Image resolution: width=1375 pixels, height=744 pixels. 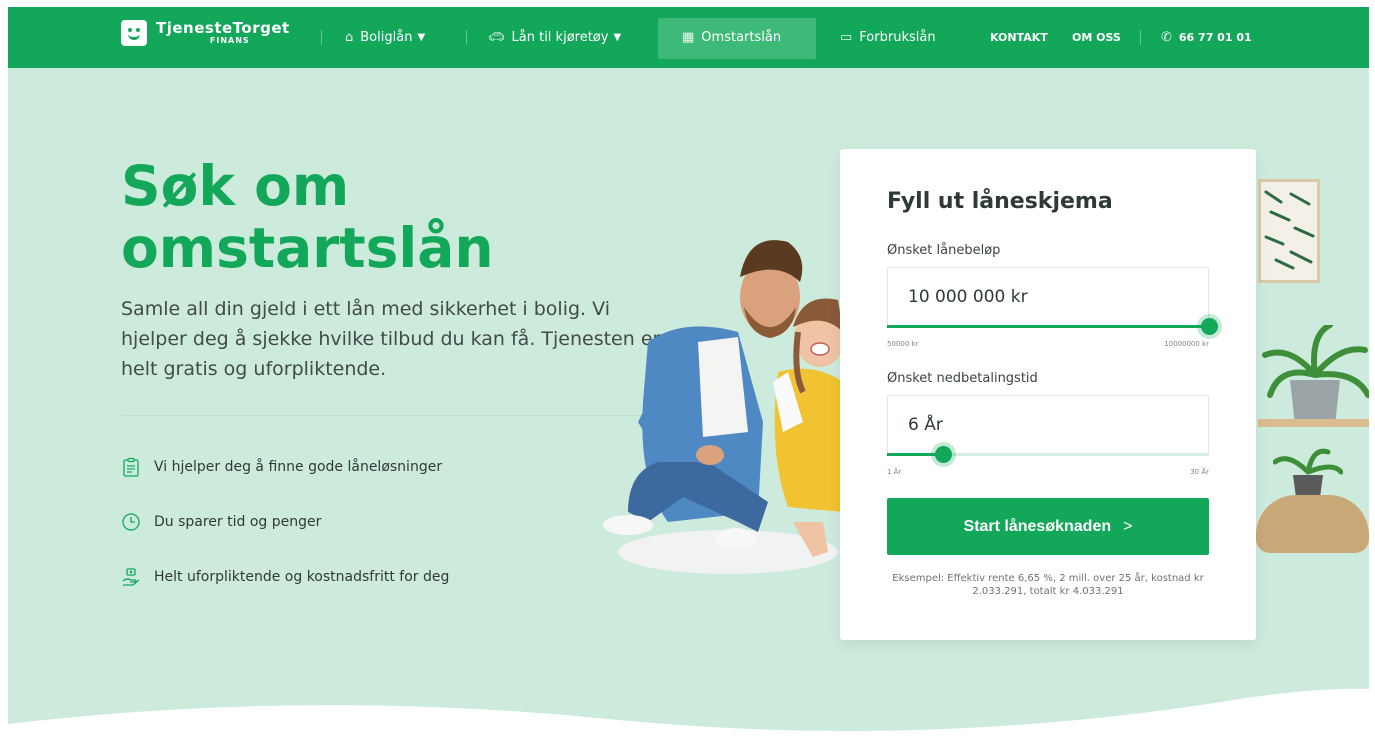 I want to click on bottom-wave, so click(x=688, y=716).